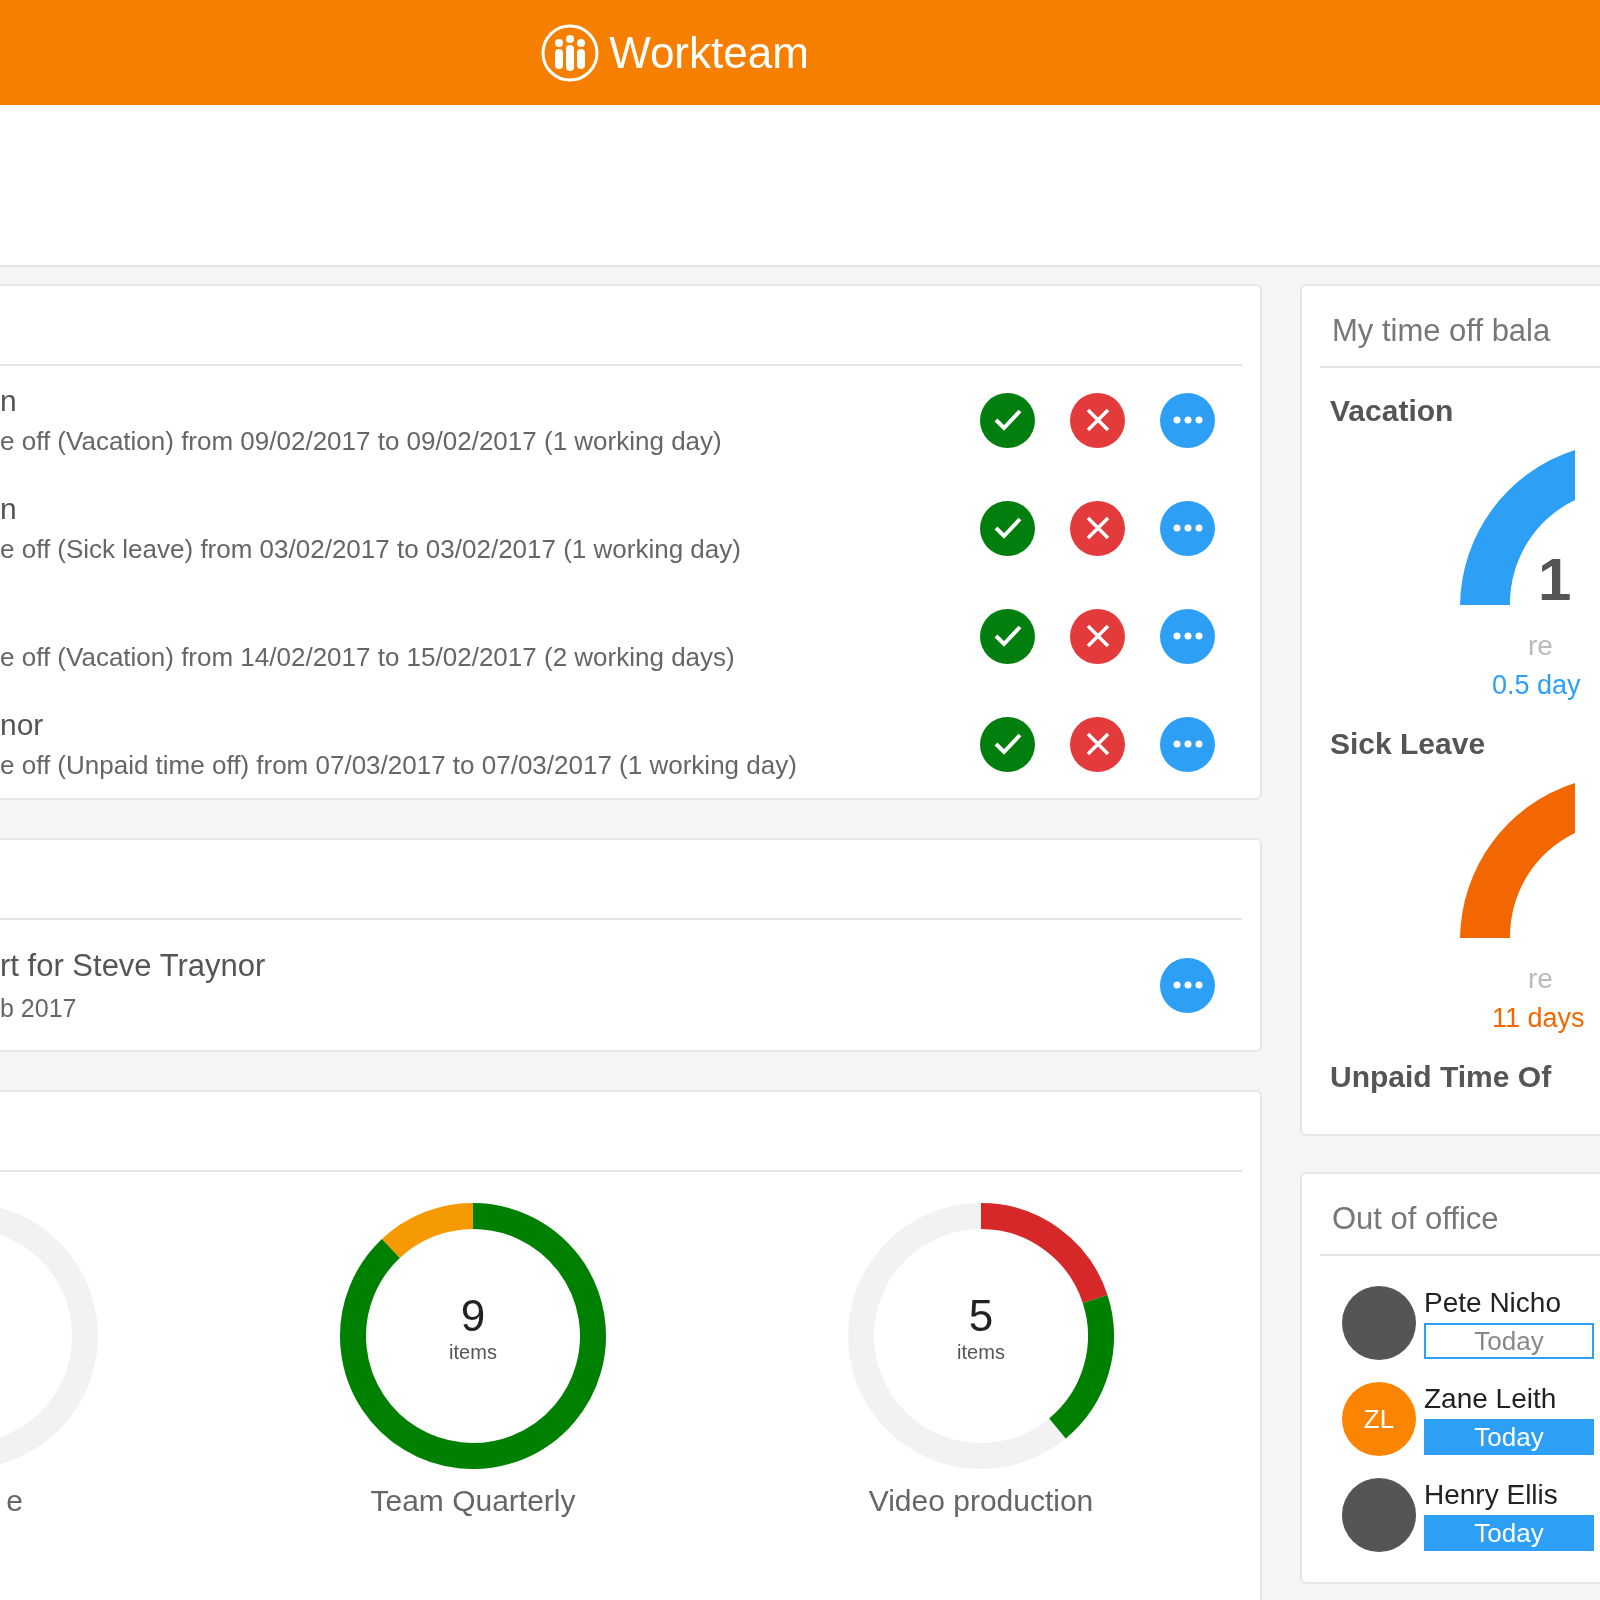 The image size is (1600, 1600). Describe the element at coordinates (1491, 1495) in the screenshot. I see `person-name: Henry Ellis` at that location.